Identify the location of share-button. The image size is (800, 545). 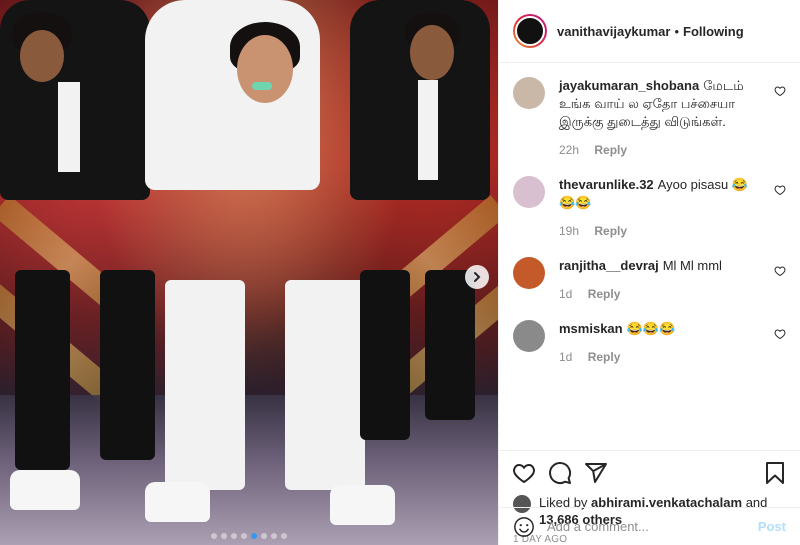
(596, 473).